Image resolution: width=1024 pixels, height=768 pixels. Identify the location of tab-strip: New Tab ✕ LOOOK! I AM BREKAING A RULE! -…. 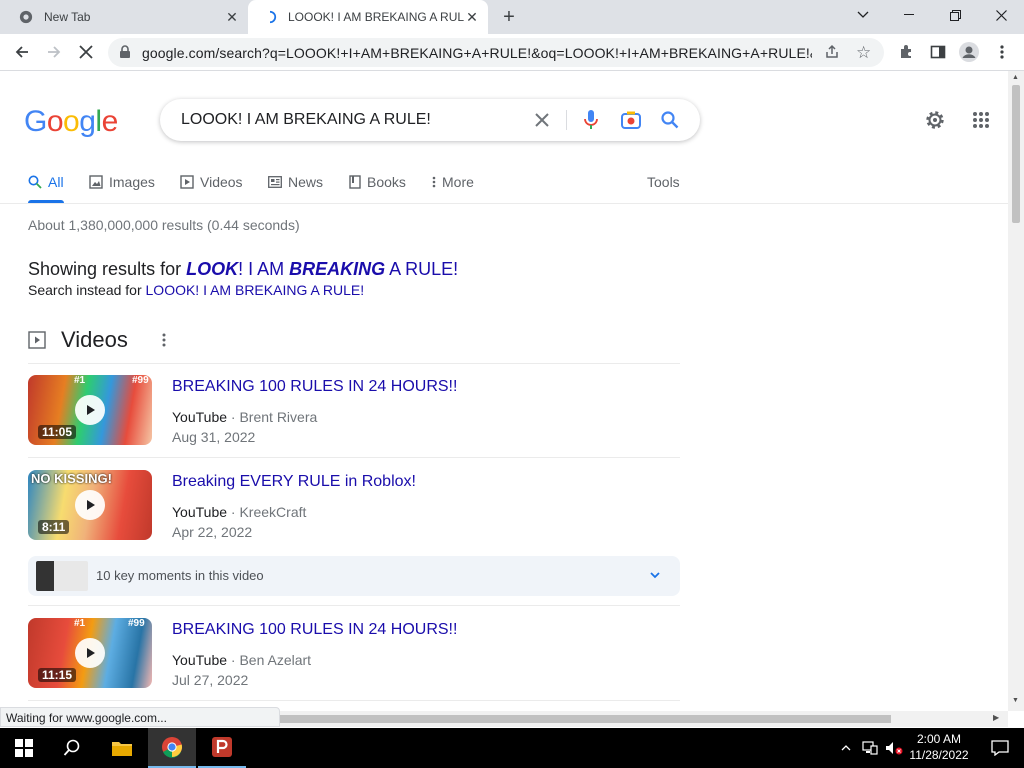
(512, 17).